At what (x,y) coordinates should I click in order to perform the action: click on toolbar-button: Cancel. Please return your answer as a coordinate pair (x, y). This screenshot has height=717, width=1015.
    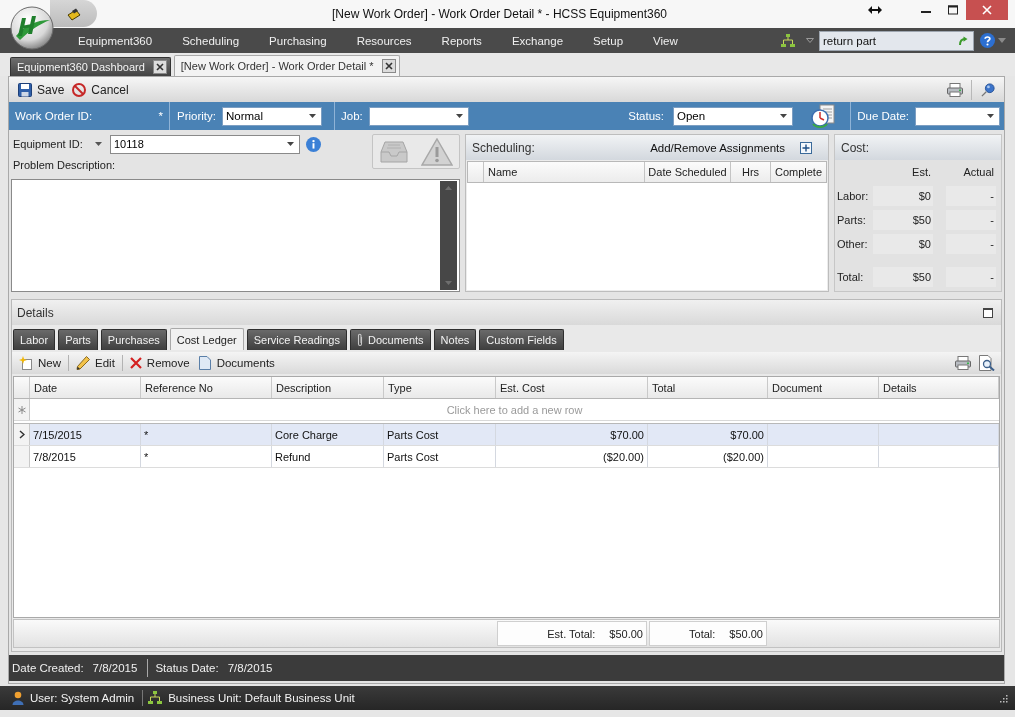
    Looking at the image, I should click on (100, 89).